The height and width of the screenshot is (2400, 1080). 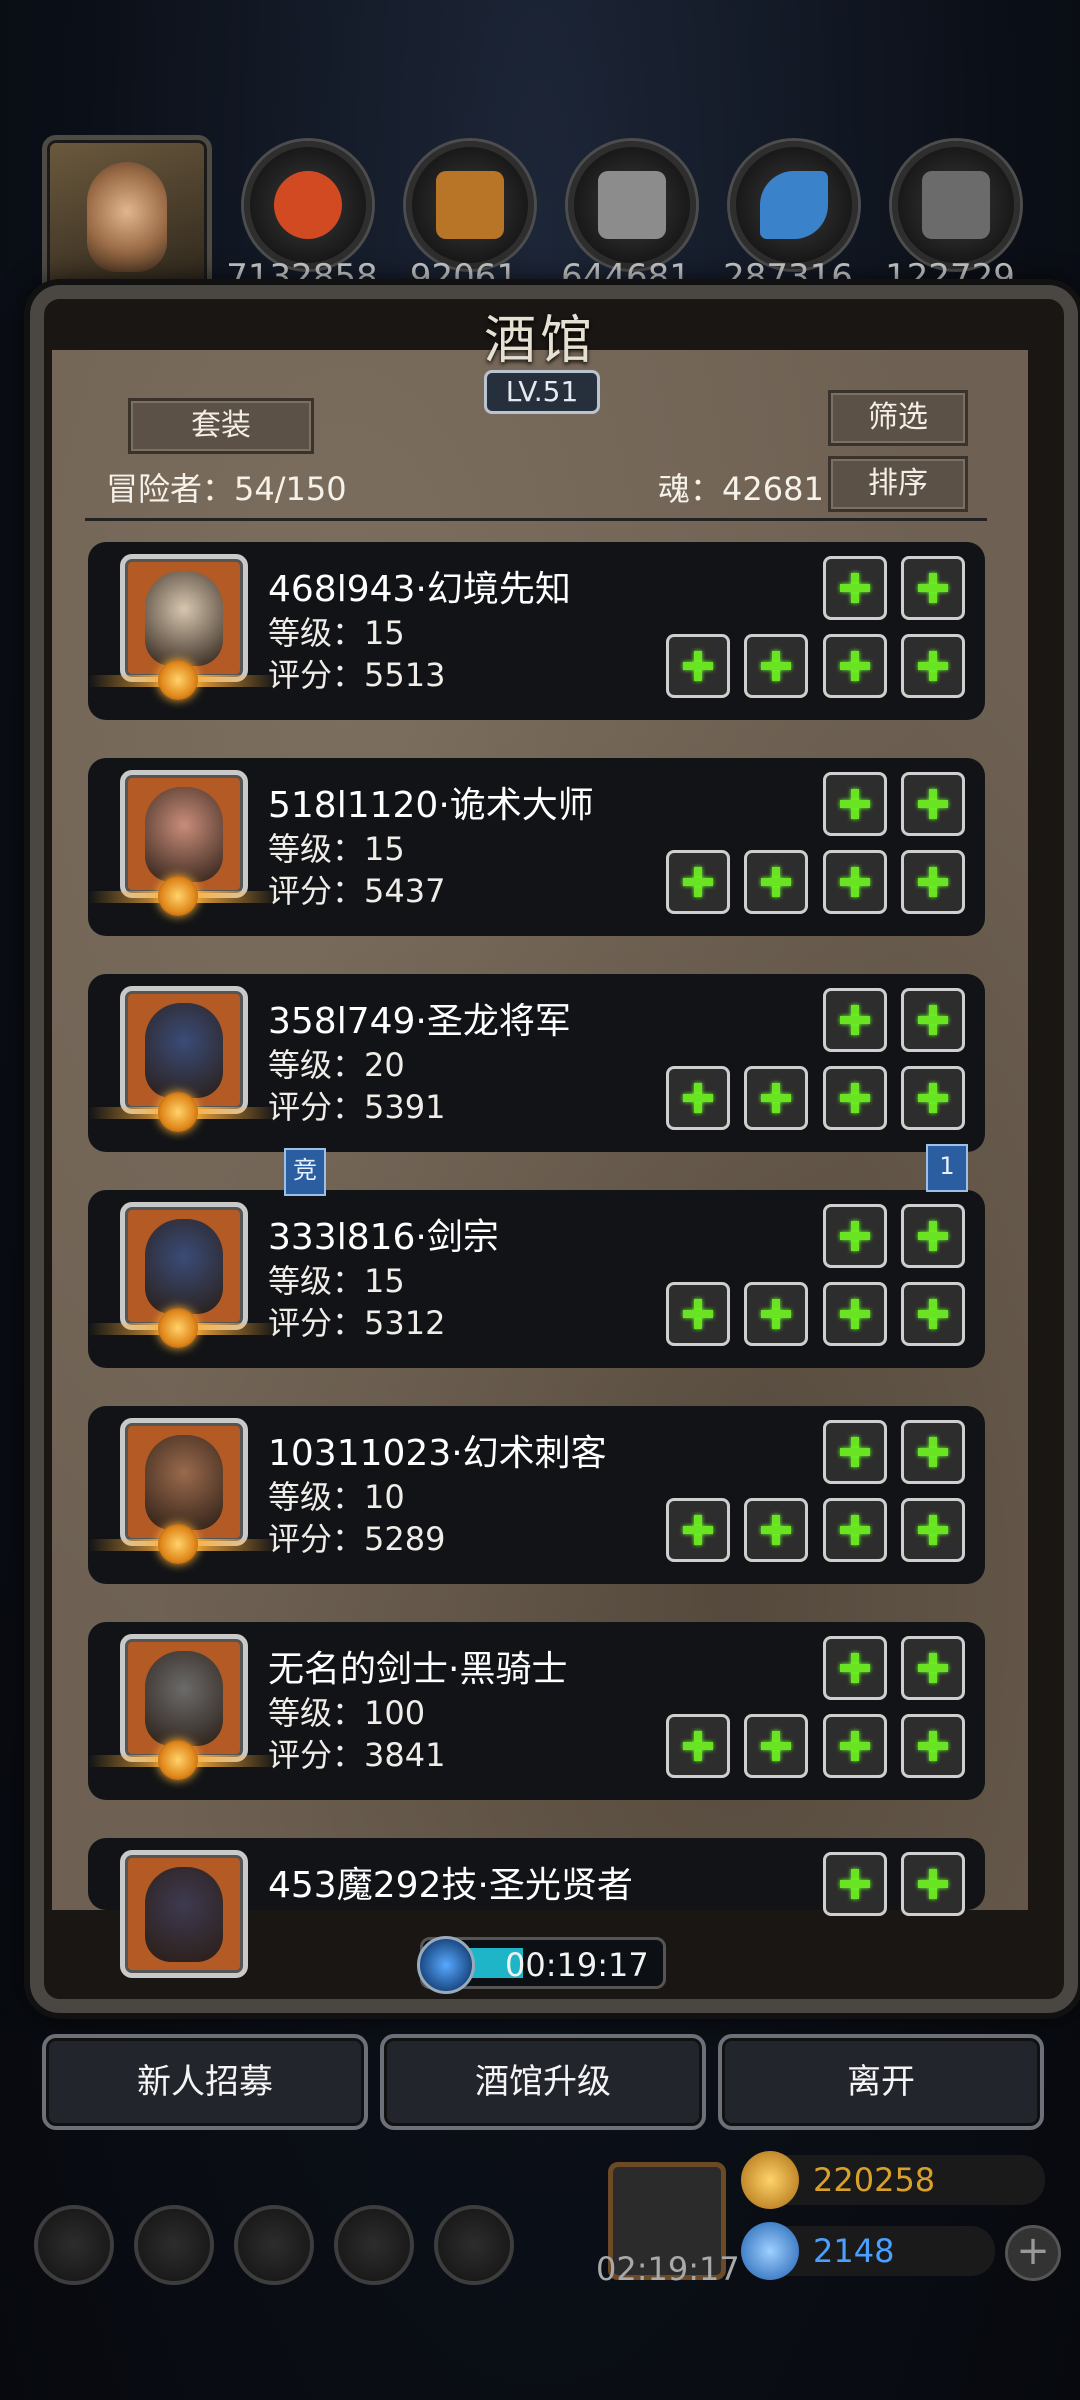 What do you see at coordinates (536, 1495) in the screenshot?
I see `hero-card: 10311023·幻术刺客 等级：10 评分：5289` at bounding box center [536, 1495].